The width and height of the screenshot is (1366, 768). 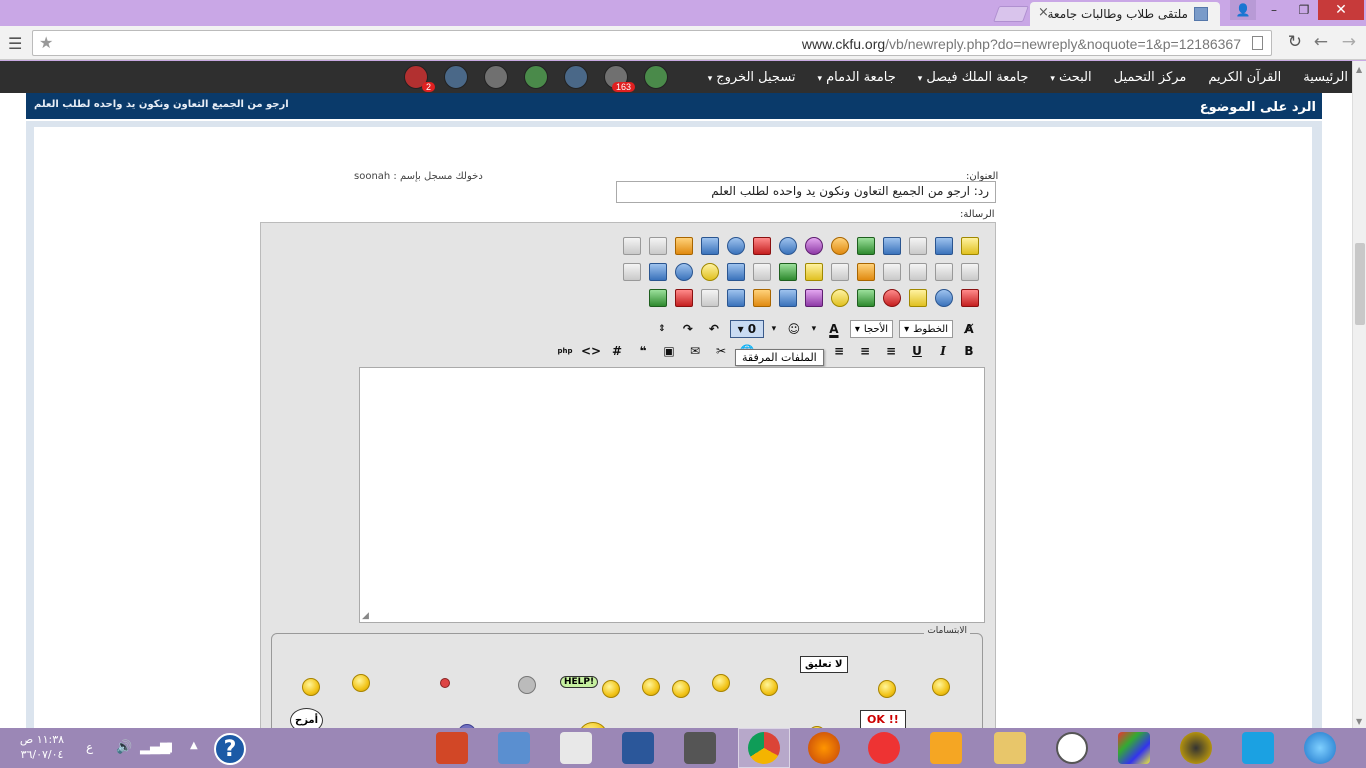 What do you see at coordinates (617, 351) in the screenshot?
I see `hash-icon: #` at bounding box center [617, 351].